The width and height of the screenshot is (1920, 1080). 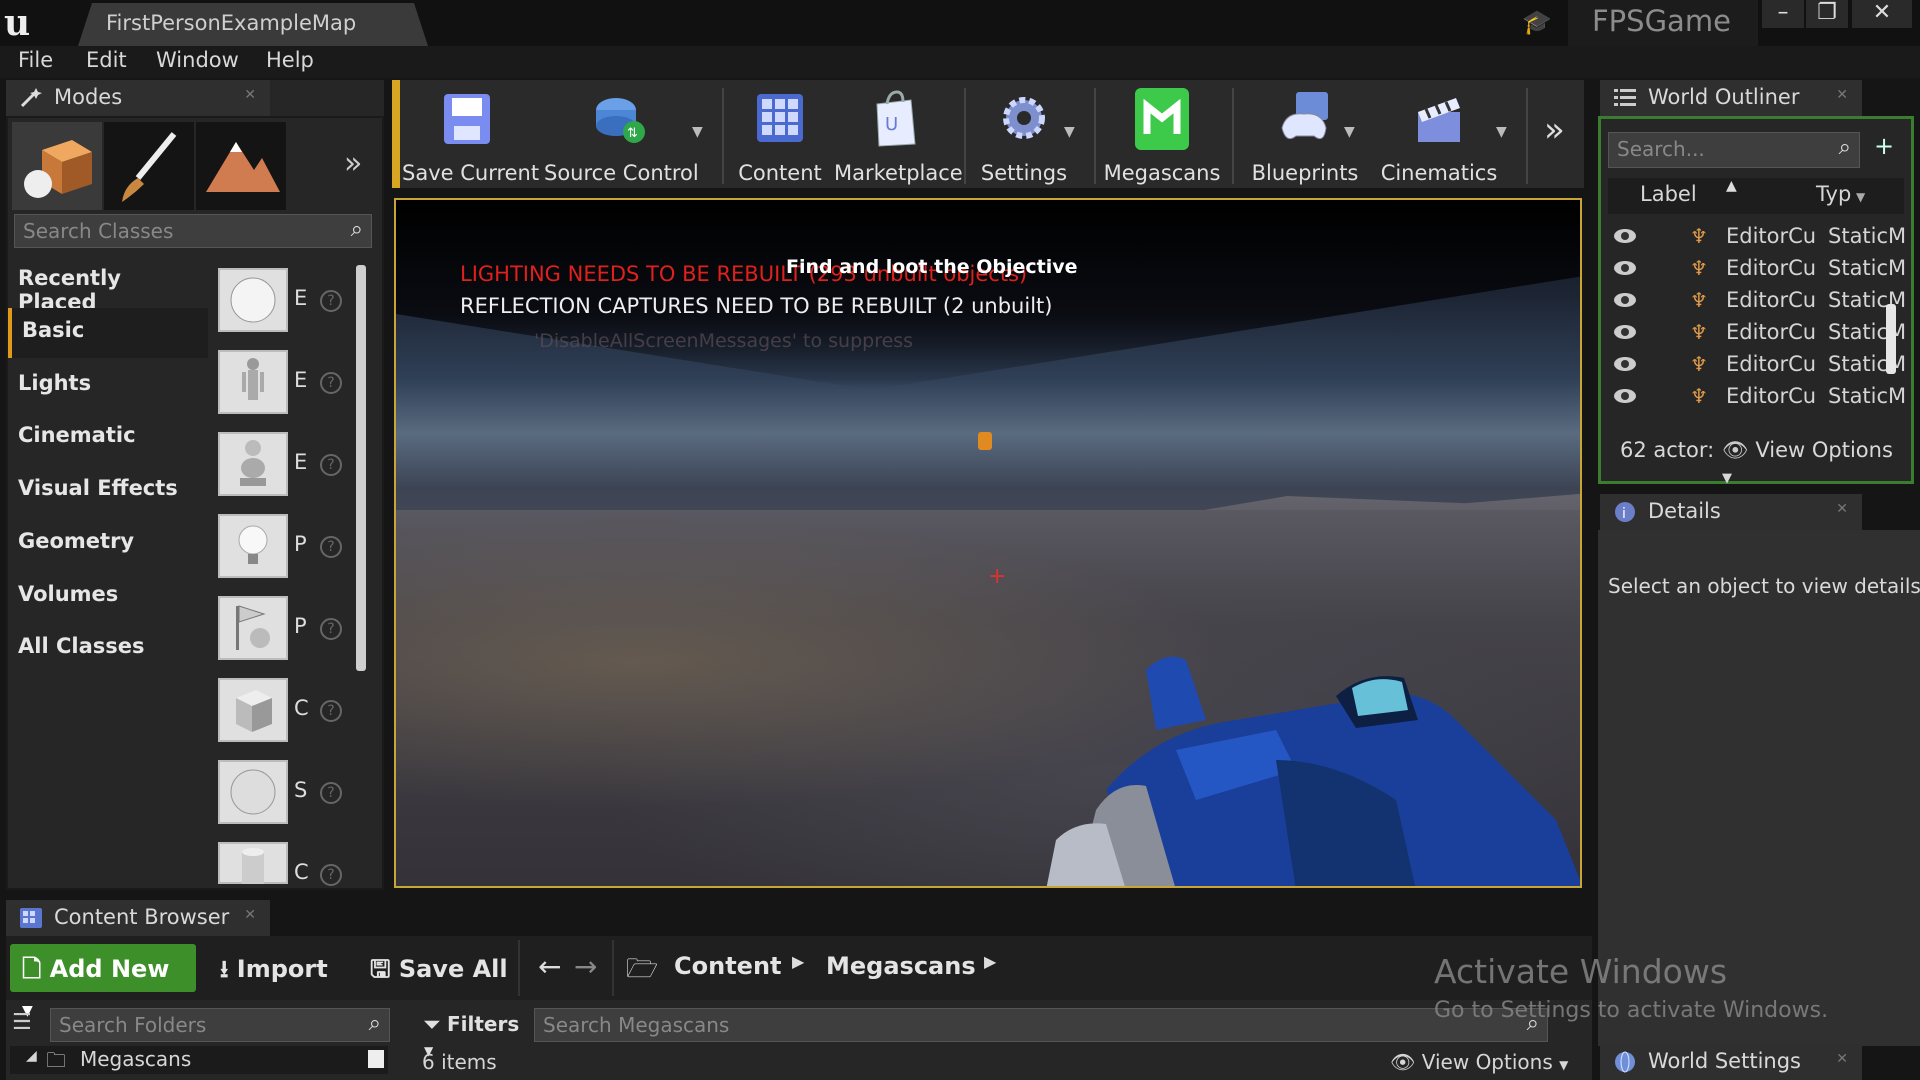 What do you see at coordinates (253, 300) in the screenshot?
I see `place-empty-actor-item` at bounding box center [253, 300].